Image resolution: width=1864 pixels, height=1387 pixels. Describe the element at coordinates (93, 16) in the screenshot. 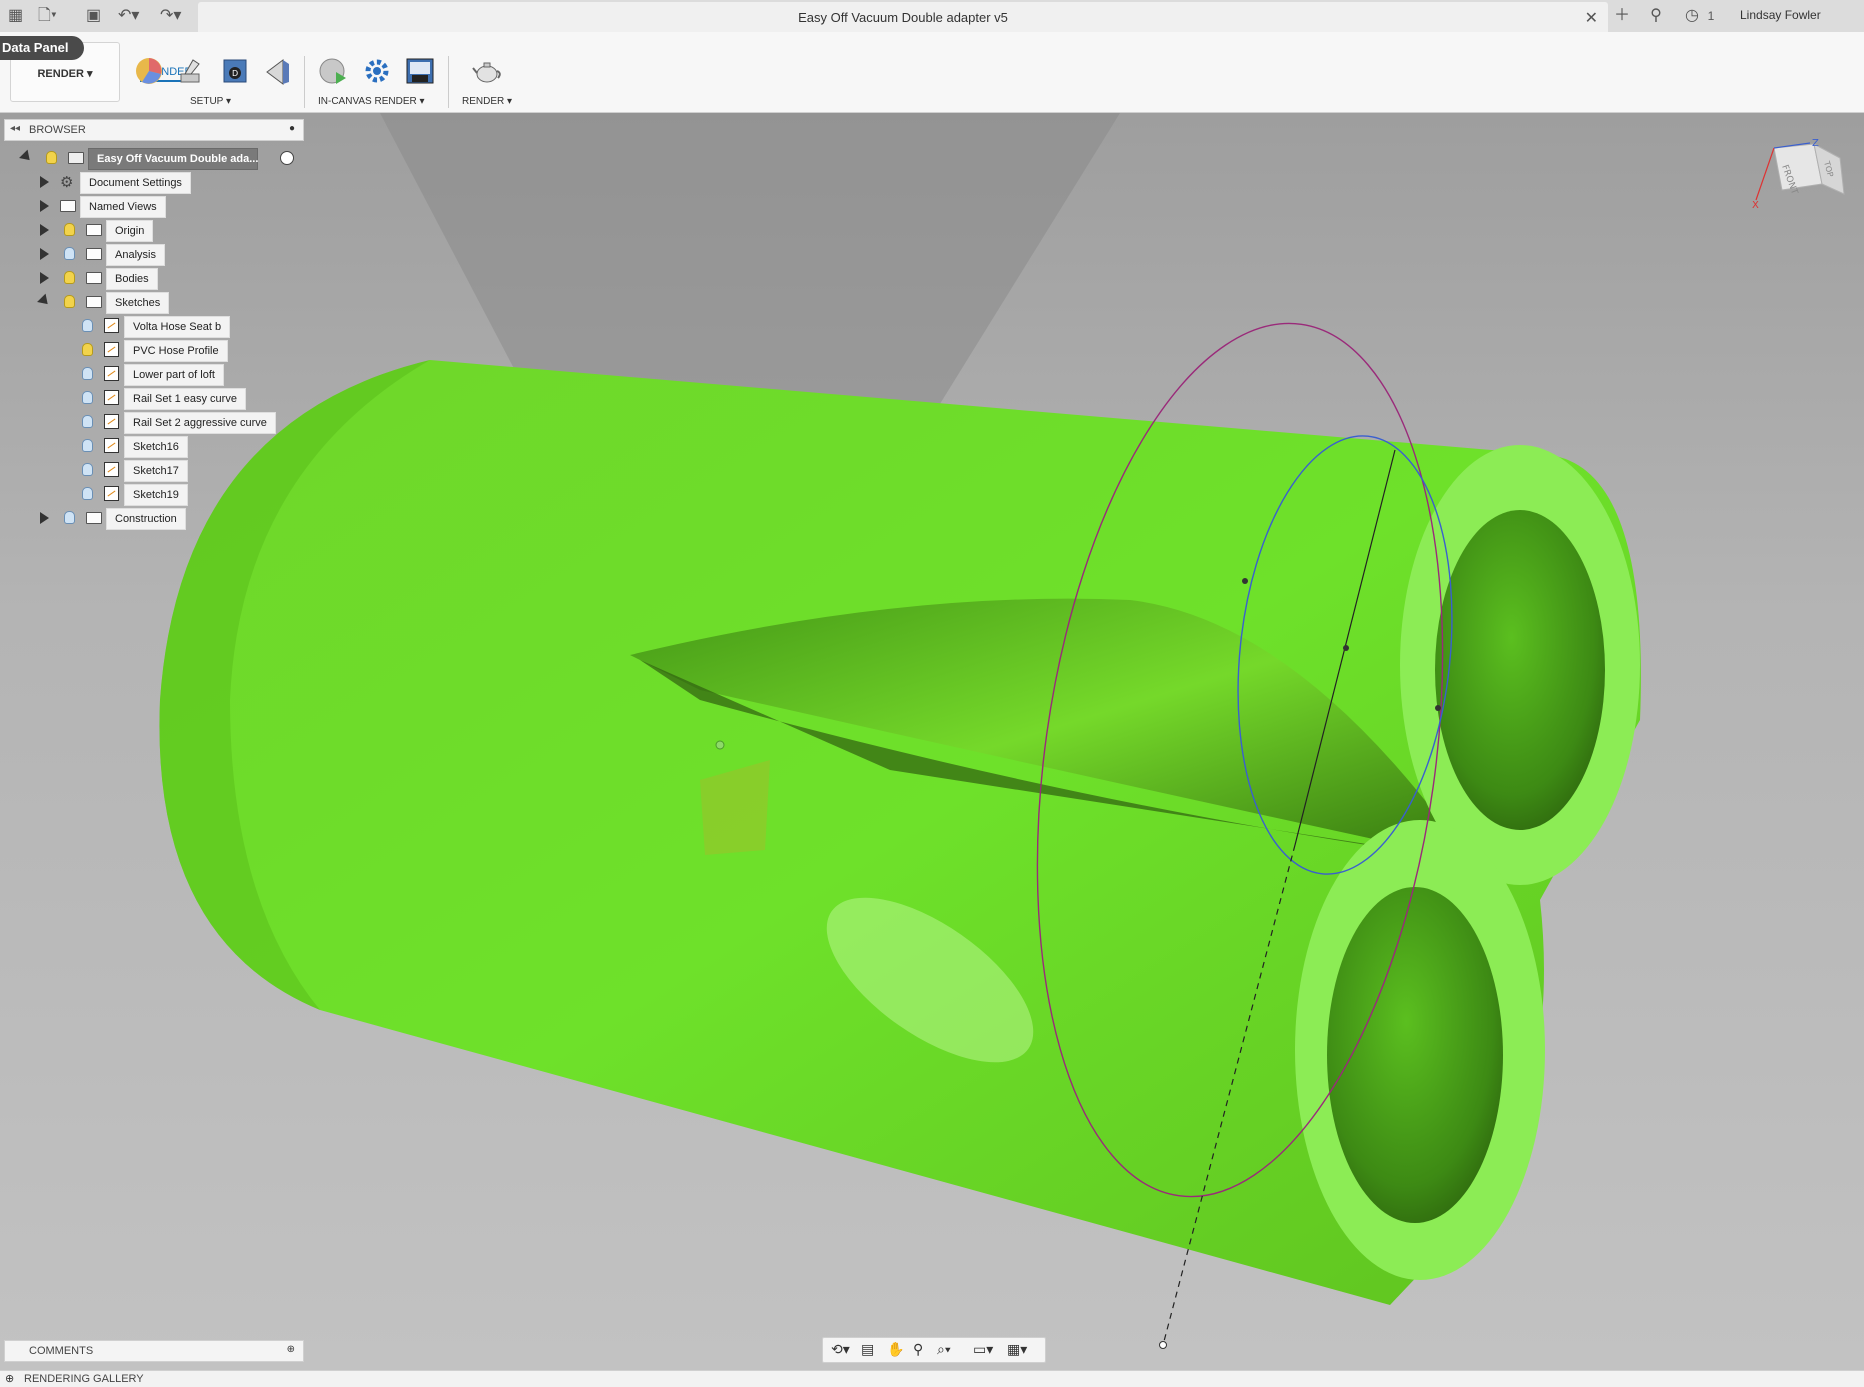

I see `save-icon: ▣` at that location.